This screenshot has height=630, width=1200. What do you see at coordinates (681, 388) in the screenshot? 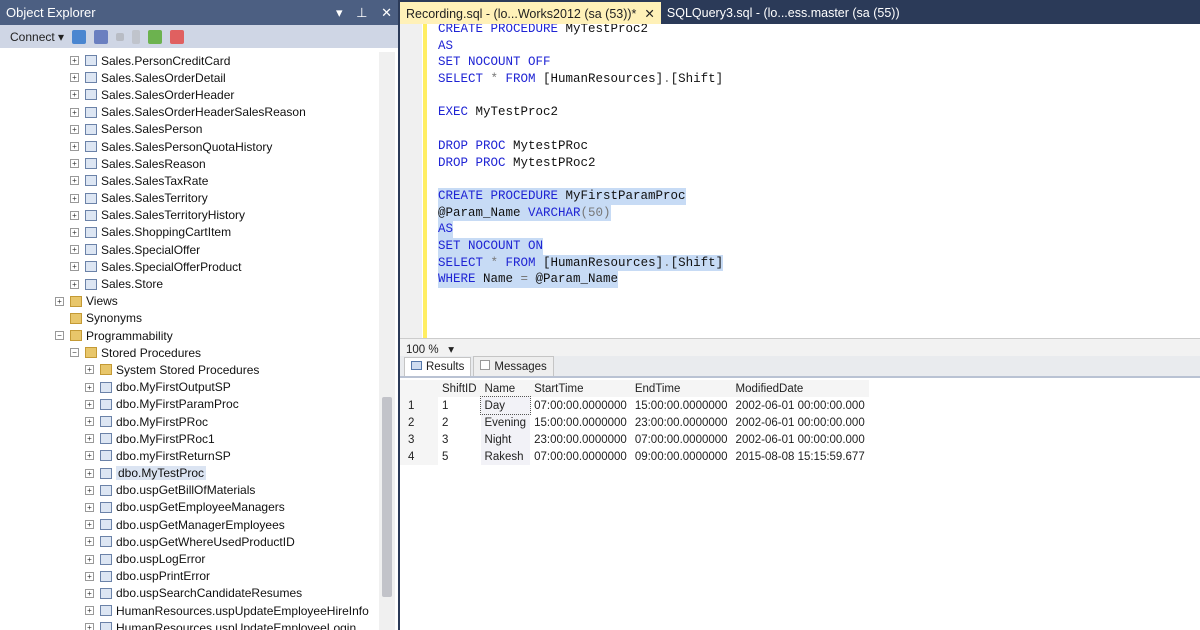
I see `column-header: EndTime` at bounding box center [681, 388].